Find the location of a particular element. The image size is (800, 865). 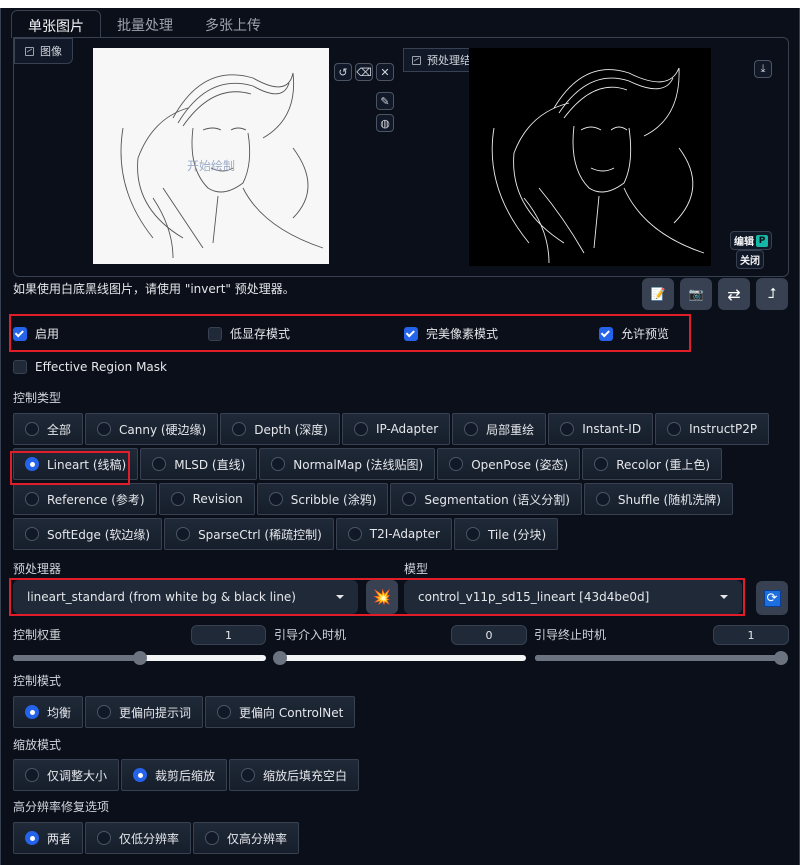

brush-button: ✎ is located at coordinates (385, 101).